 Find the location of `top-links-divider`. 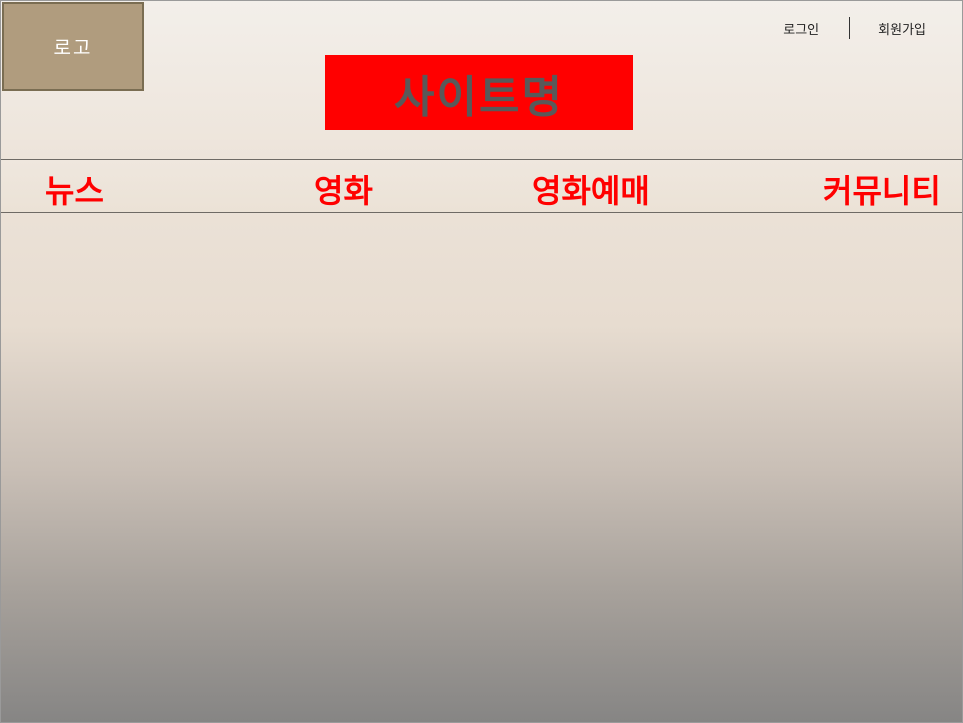

top-links-divider is located at coordinates (850, 28).